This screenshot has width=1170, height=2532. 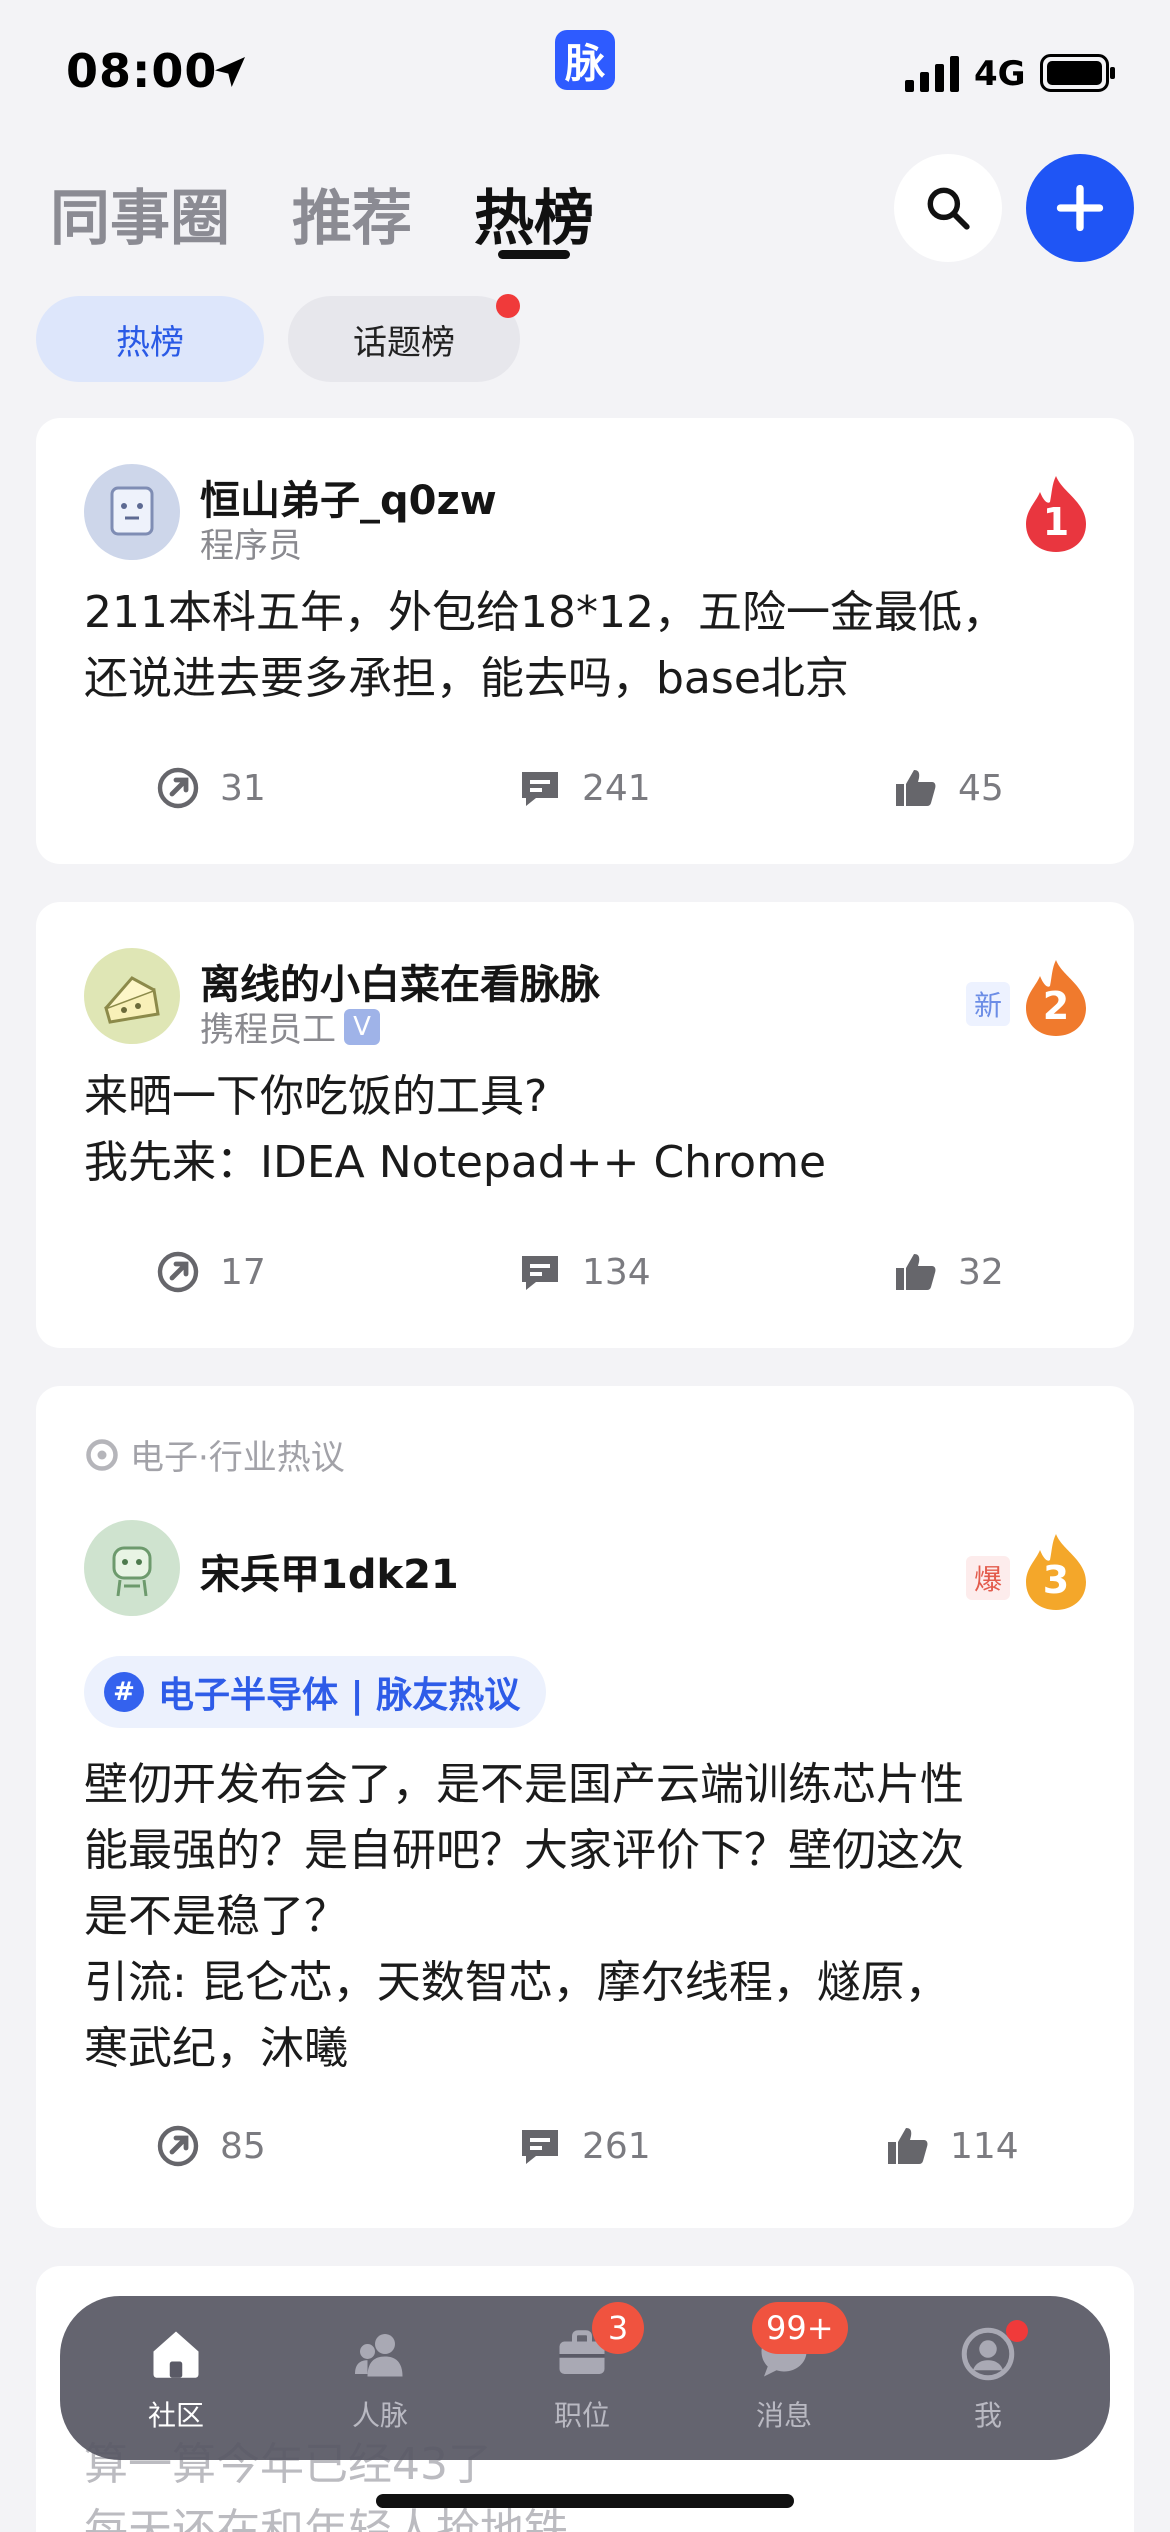 I want to click on post-stats: 85 261 114, so click(x=585, y=2152).